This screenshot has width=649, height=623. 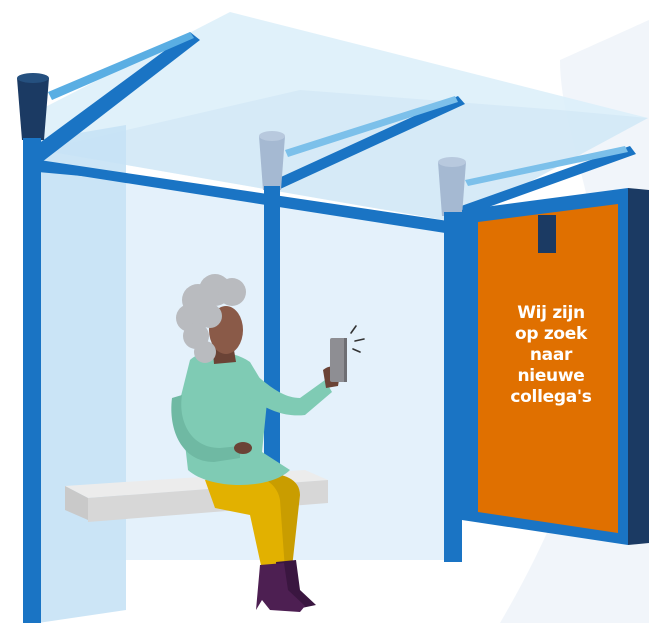 What do you see at coordinates (452, 162) in the screenshot?
I see `post-cap-right-top` at bounding box center [452, 162].